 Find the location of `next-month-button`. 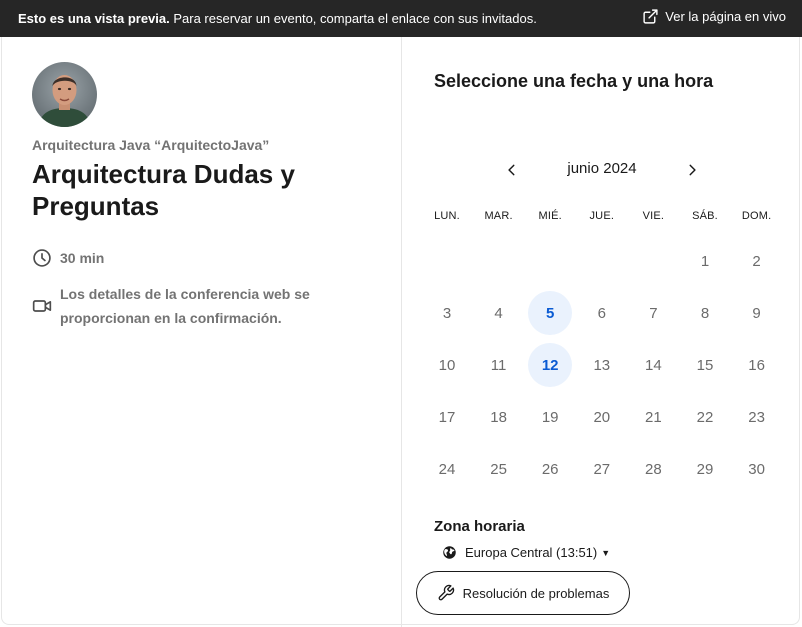

next-month-button is located at coordinates (692, 170).